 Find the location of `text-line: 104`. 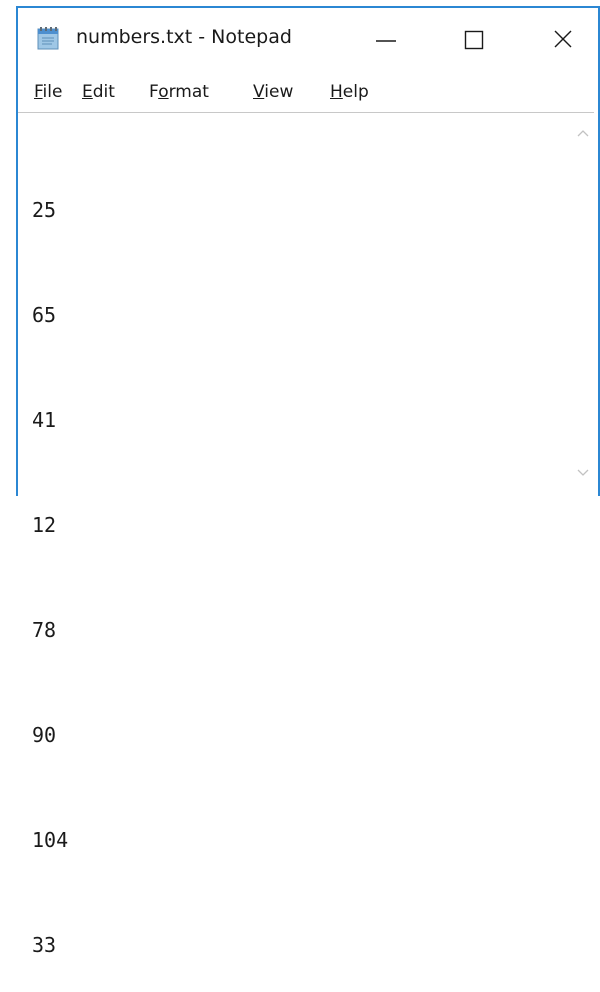

text-line: 104 is located at coordinates (50, 840).